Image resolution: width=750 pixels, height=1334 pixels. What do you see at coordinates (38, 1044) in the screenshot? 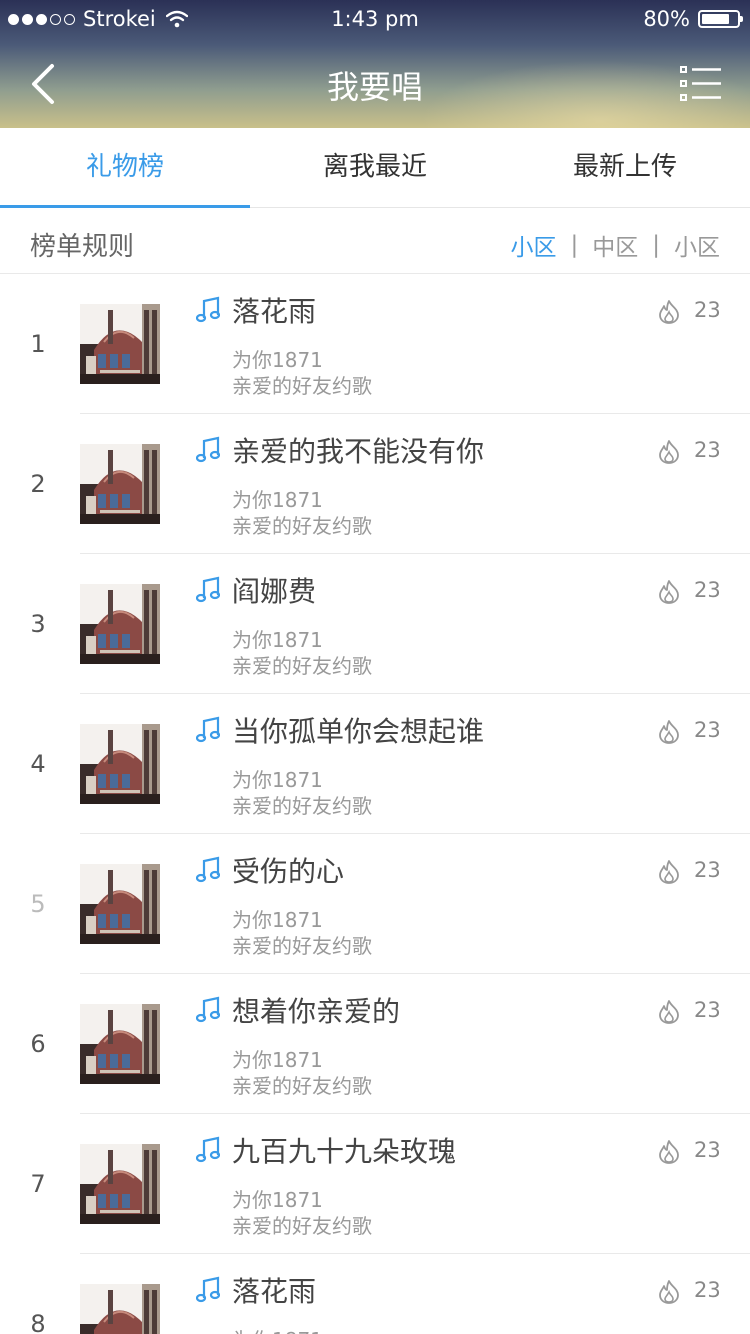
I see `rank-number: 6` at bounding box center [38, 1044].